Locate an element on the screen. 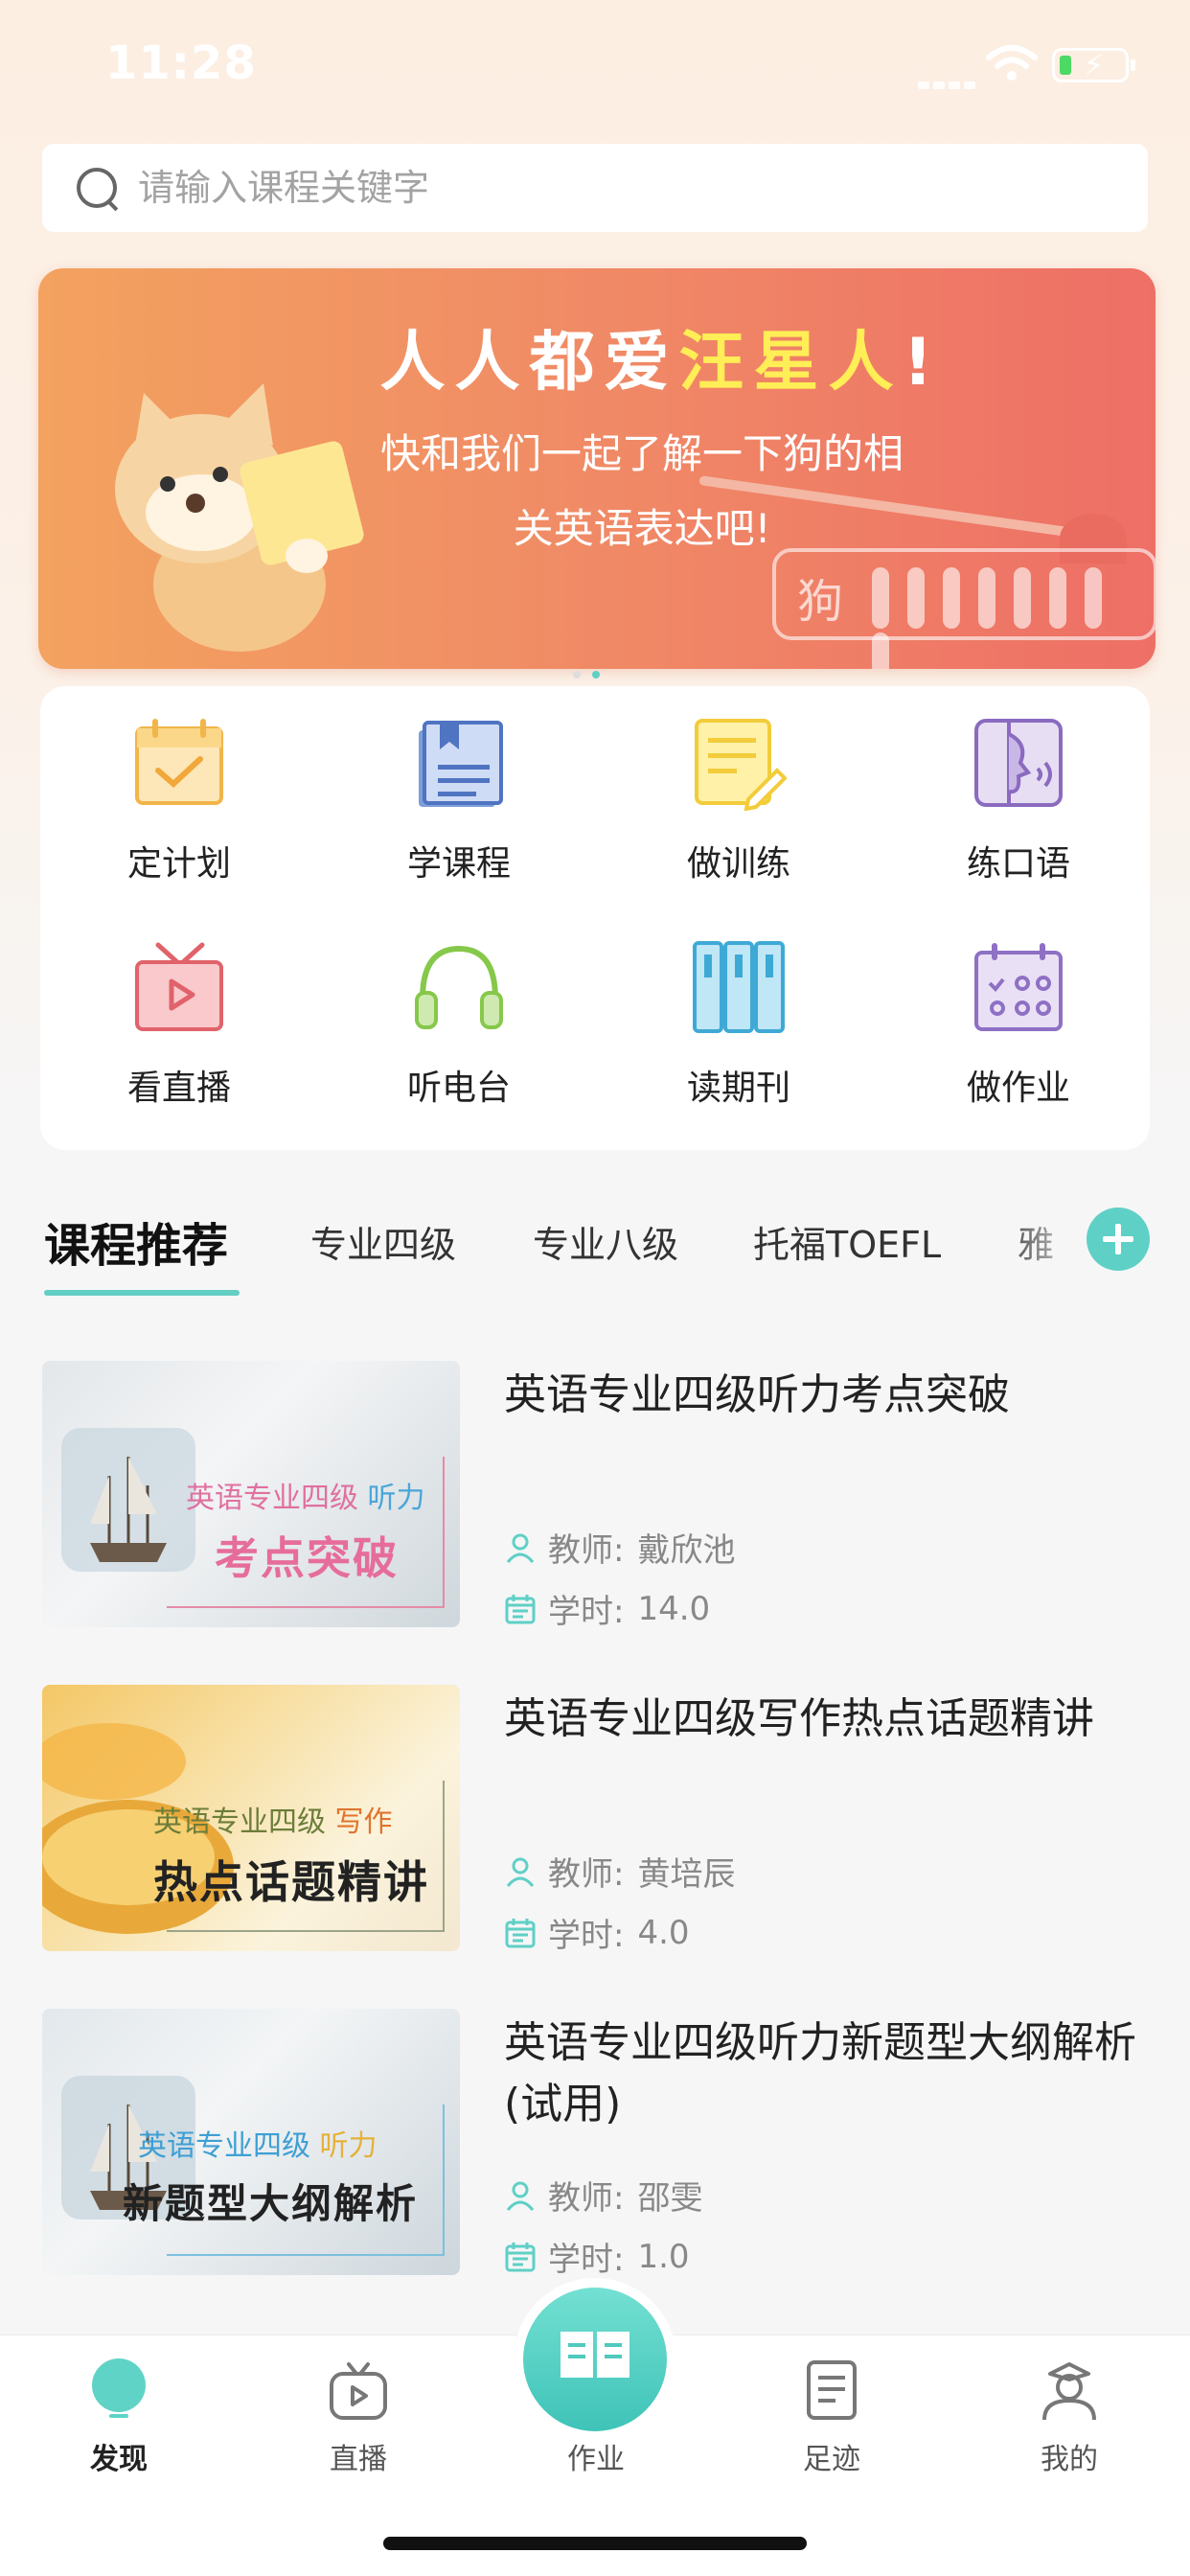 The height and width of the screenshot is (2576, 1190). feature-plan: 定计划 is located at coordinates (179, 791).